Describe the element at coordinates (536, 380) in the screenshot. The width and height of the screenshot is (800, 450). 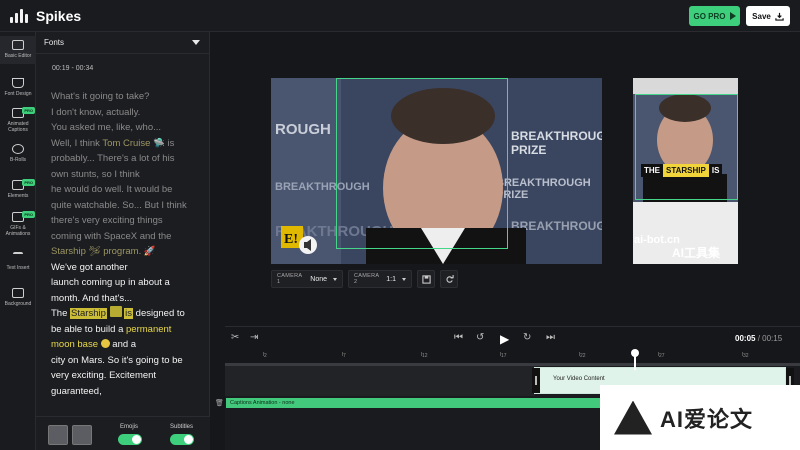
I see `trim-handle-left` at that location.